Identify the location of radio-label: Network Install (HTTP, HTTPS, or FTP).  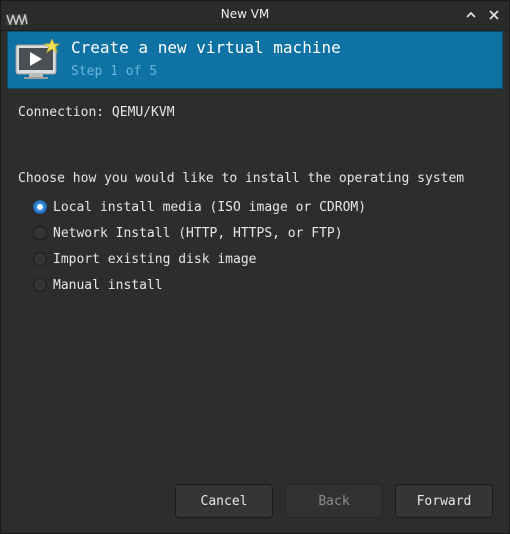
(198, 233).